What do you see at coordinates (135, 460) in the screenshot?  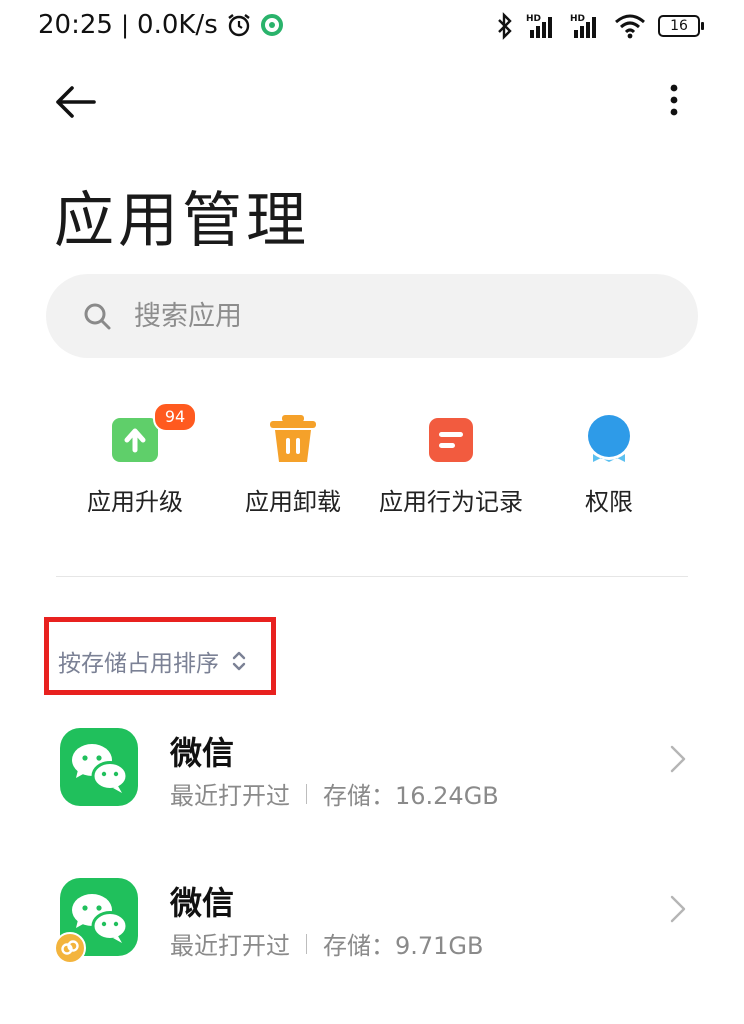 I see `quick-action-app-upgrade: 94 应用升级` at bounding box center [135, 460].